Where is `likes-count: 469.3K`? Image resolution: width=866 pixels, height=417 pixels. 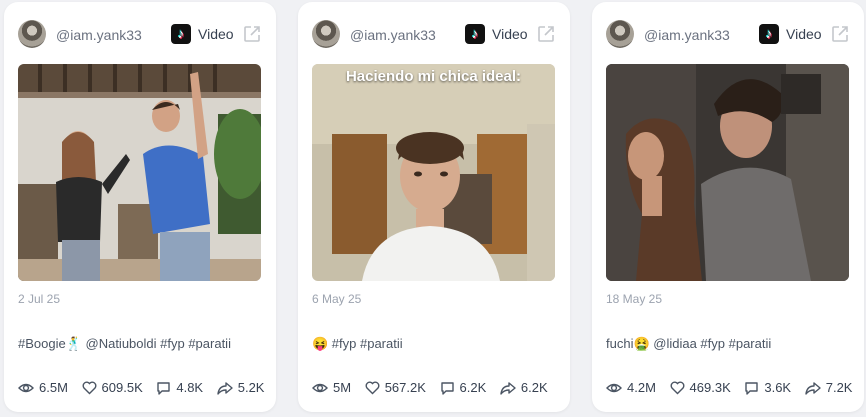
likes-count: 469.3K is located at coordinates (710, 387).